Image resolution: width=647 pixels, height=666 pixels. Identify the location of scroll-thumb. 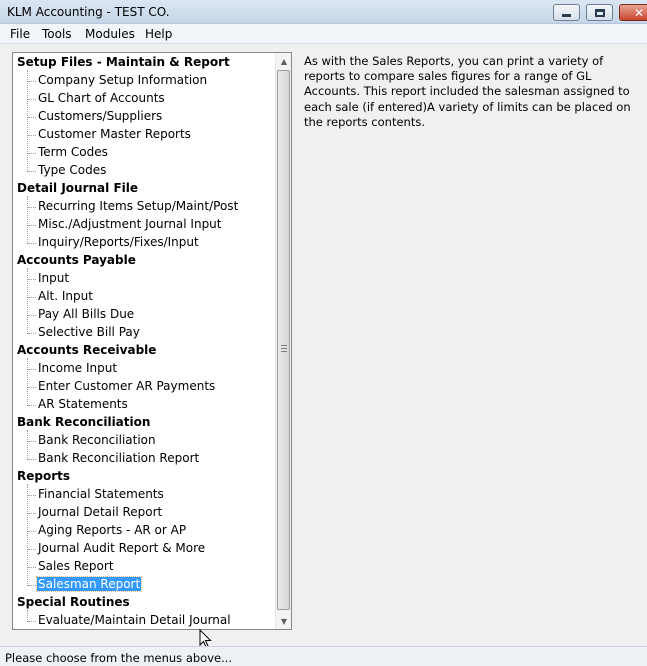
(283, 340).